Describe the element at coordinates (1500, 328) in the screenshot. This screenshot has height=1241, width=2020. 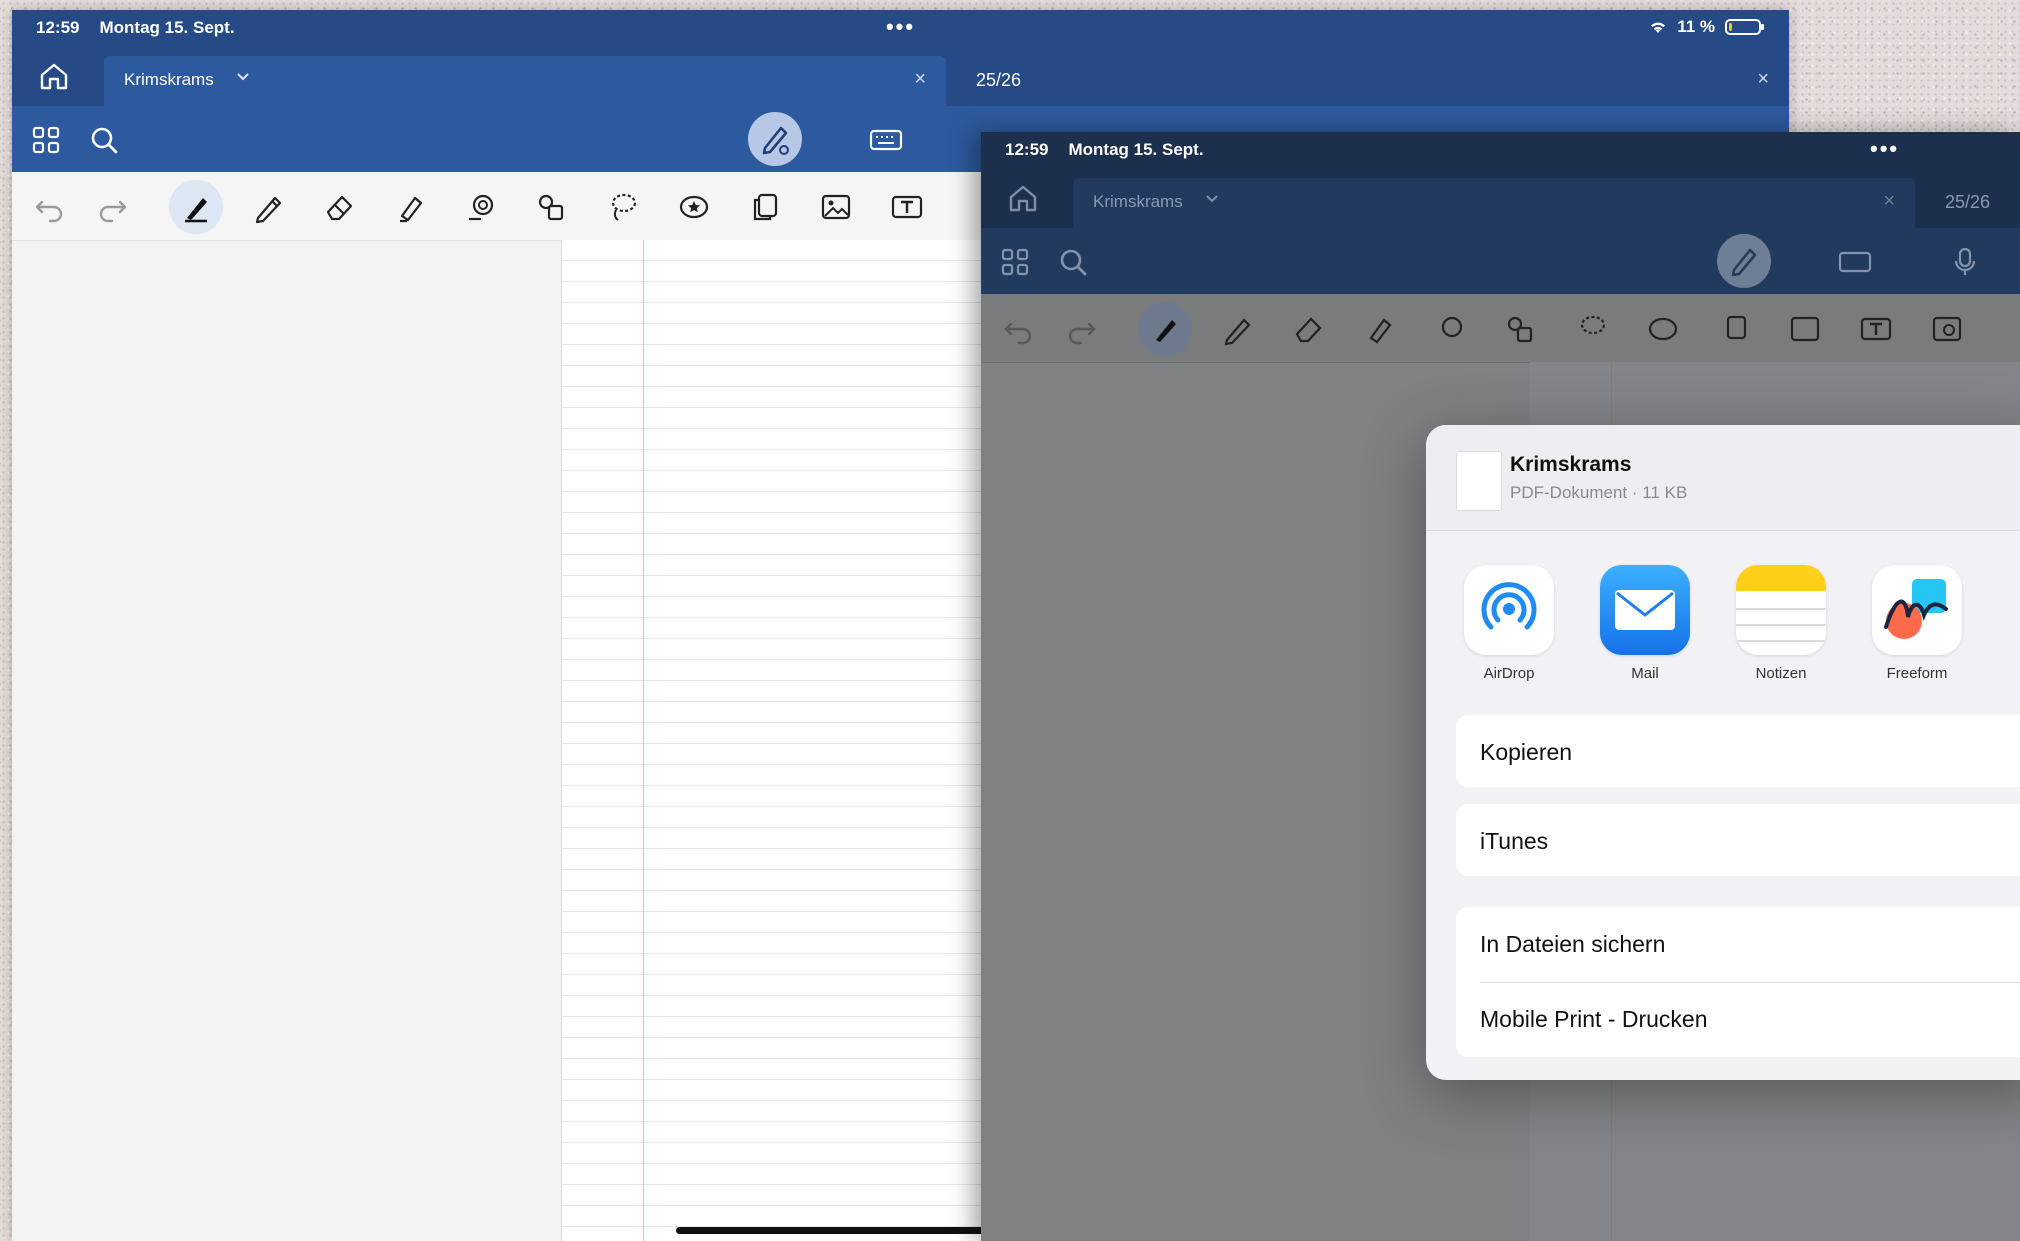
I see `drawing-tools-bar` at that location.